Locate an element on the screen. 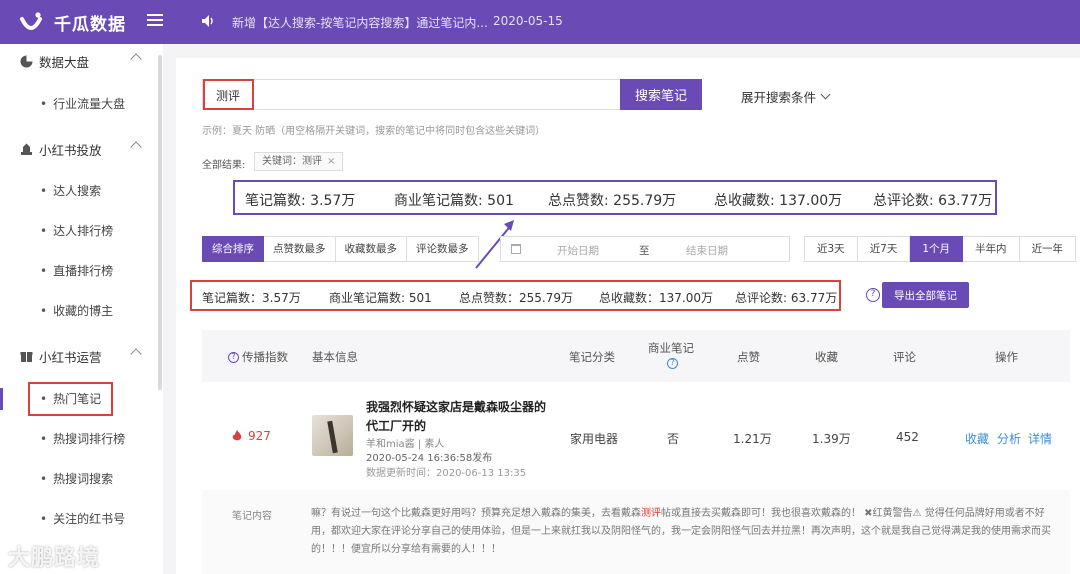 The height and width of the screenshot is (574, 1080). sidebar-group-ads: 小红书投放 is located at coordinates (81, 149).